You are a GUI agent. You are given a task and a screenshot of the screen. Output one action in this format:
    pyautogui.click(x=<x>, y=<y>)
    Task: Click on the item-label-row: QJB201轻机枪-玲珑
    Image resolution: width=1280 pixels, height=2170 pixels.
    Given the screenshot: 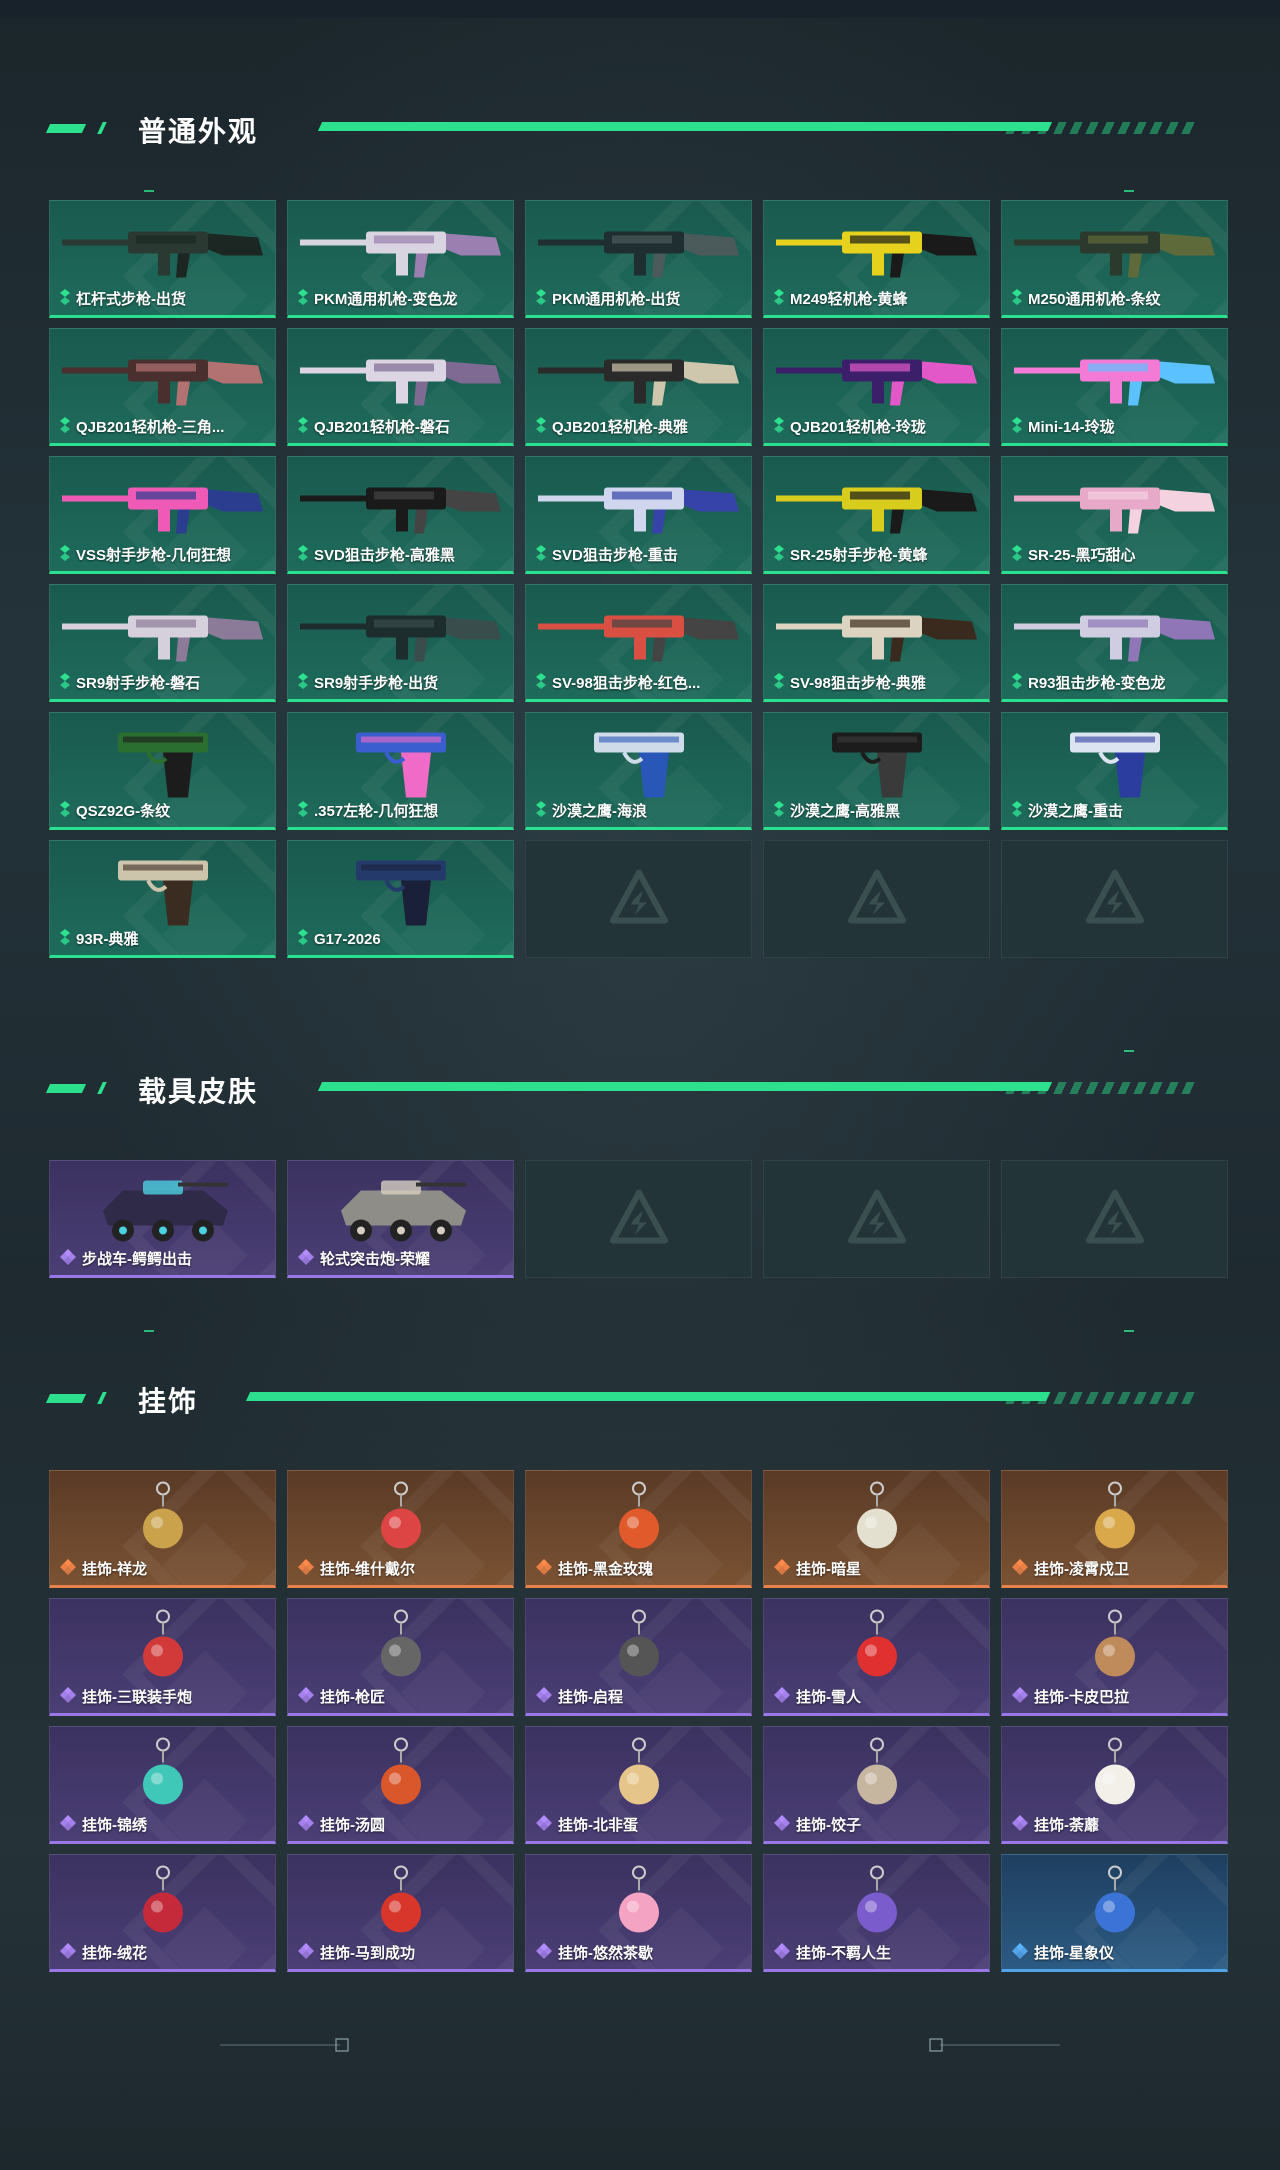 What is the action you would take?
    pyautogui.click(x=850, y=426)
    